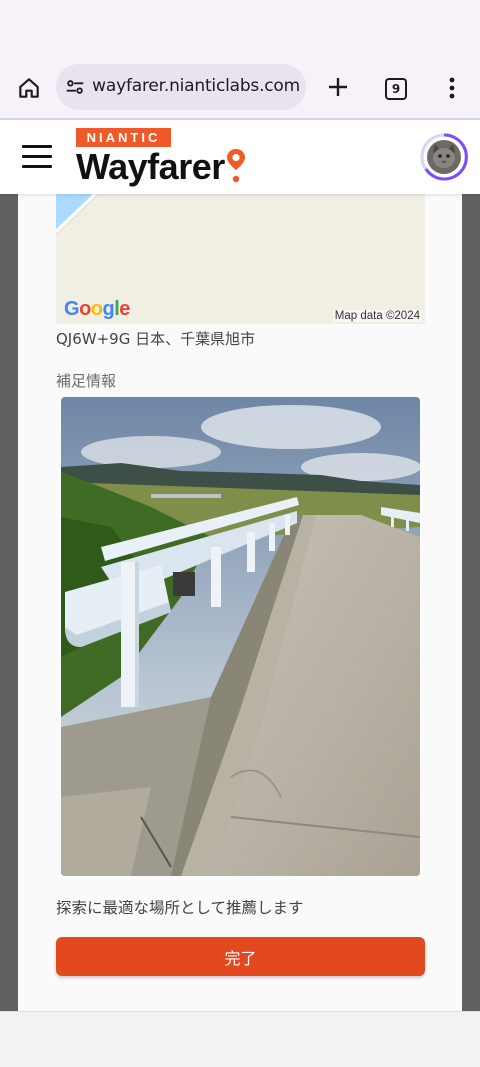 This screenshot has height=1067, width=480. I want to click on address-bar: wayfarer.nianticlabs.com, so click(181, 87).